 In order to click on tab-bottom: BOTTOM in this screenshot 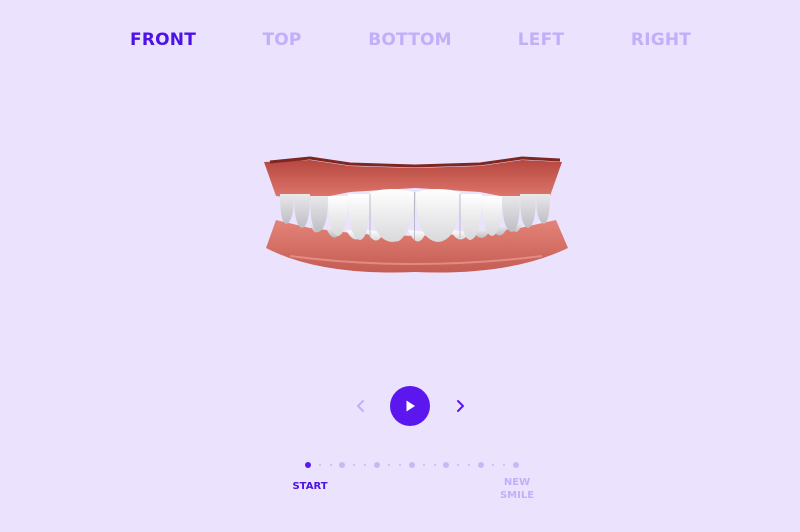, I will do `click(410, 40)`.